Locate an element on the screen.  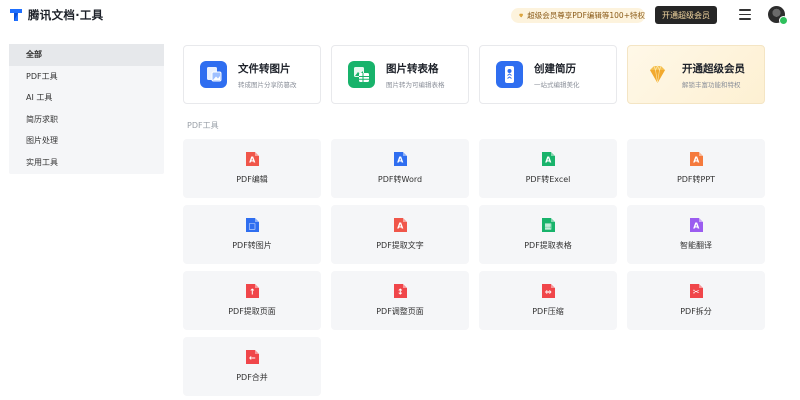
menu-icon is located at coordinates (745, 14).